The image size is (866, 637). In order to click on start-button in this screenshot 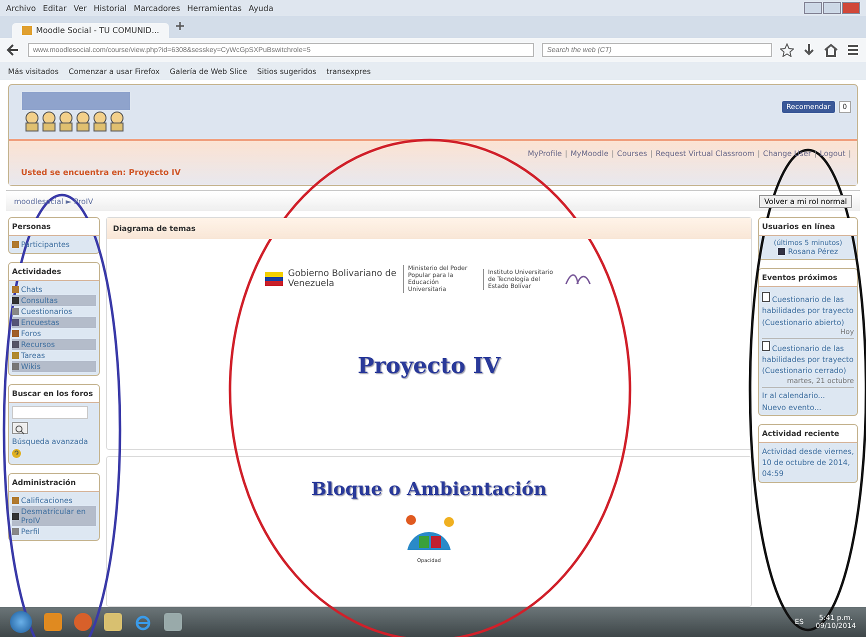, I will do `click(21, 622)`.